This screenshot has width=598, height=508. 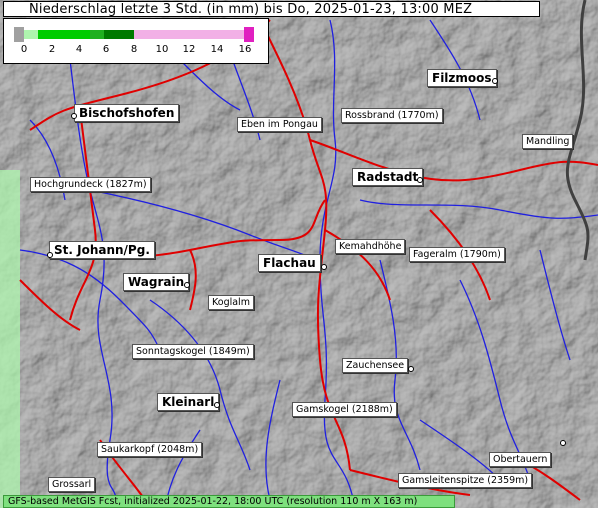 I want to click on place-label: Filzmoos, so click(x=462, y=78).